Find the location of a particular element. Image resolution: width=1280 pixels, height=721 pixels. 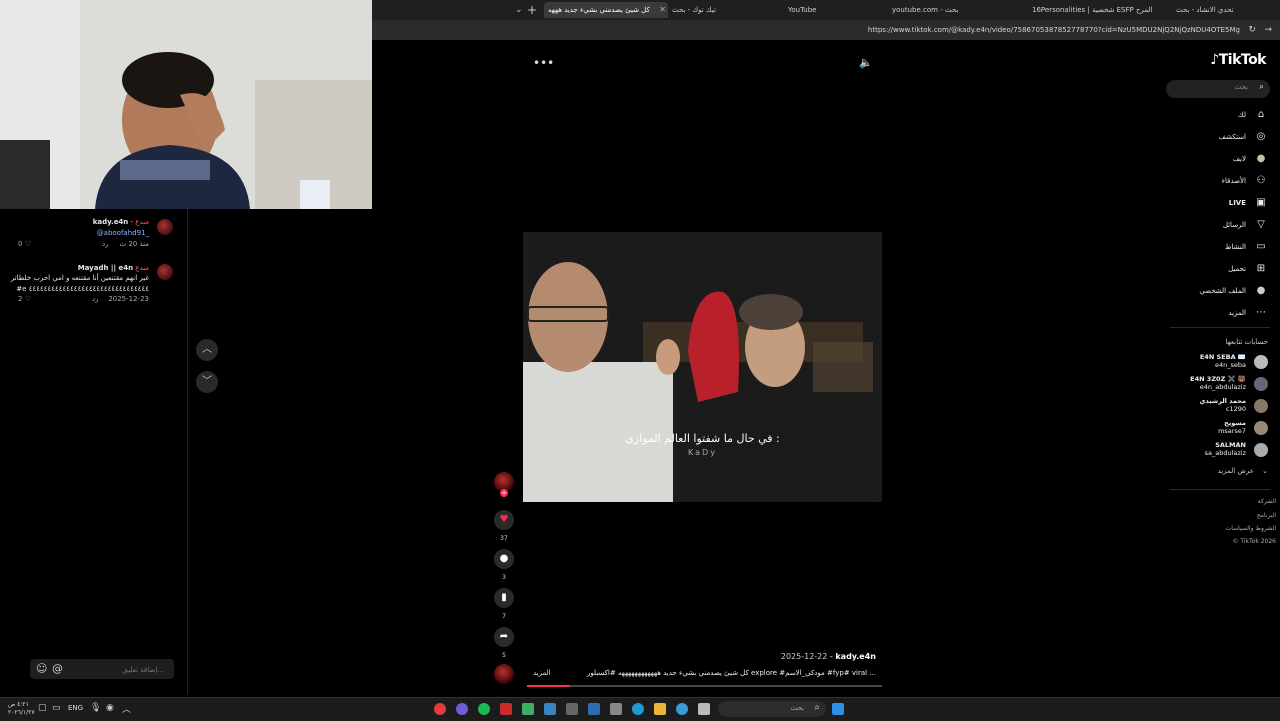

tab-anasheed-search: تحدي الانشاد - بحث is located at coordinates (1226, 10).